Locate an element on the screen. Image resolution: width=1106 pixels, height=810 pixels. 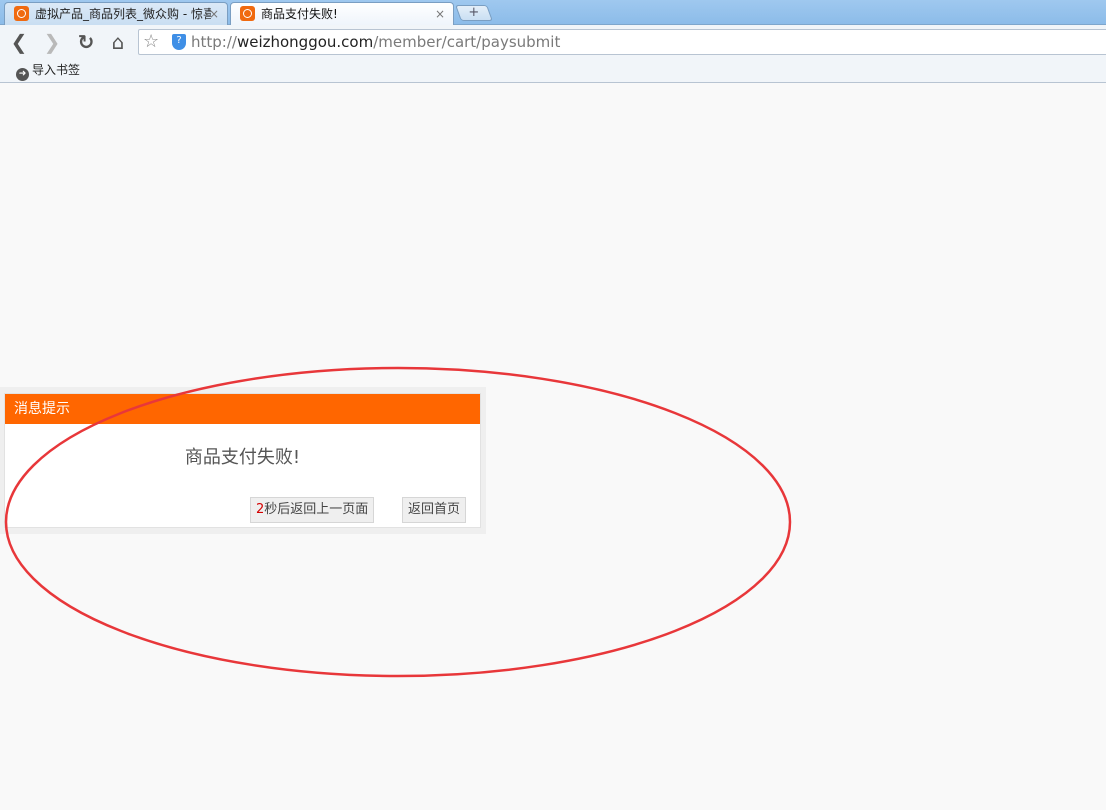
back-home-button: 返回首页 is located at coordinates (434, 510).